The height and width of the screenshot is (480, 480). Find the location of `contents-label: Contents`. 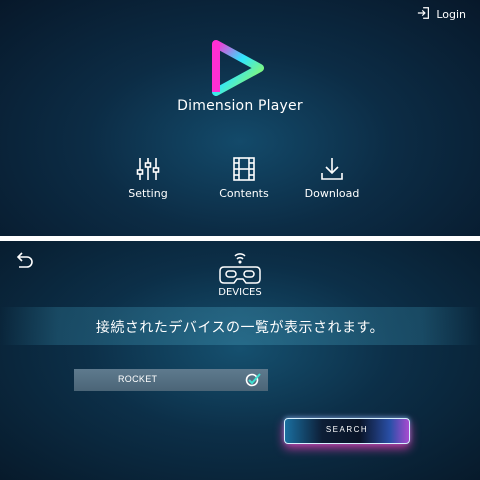

contents-label: Contents is located at coordinates (244, 193).